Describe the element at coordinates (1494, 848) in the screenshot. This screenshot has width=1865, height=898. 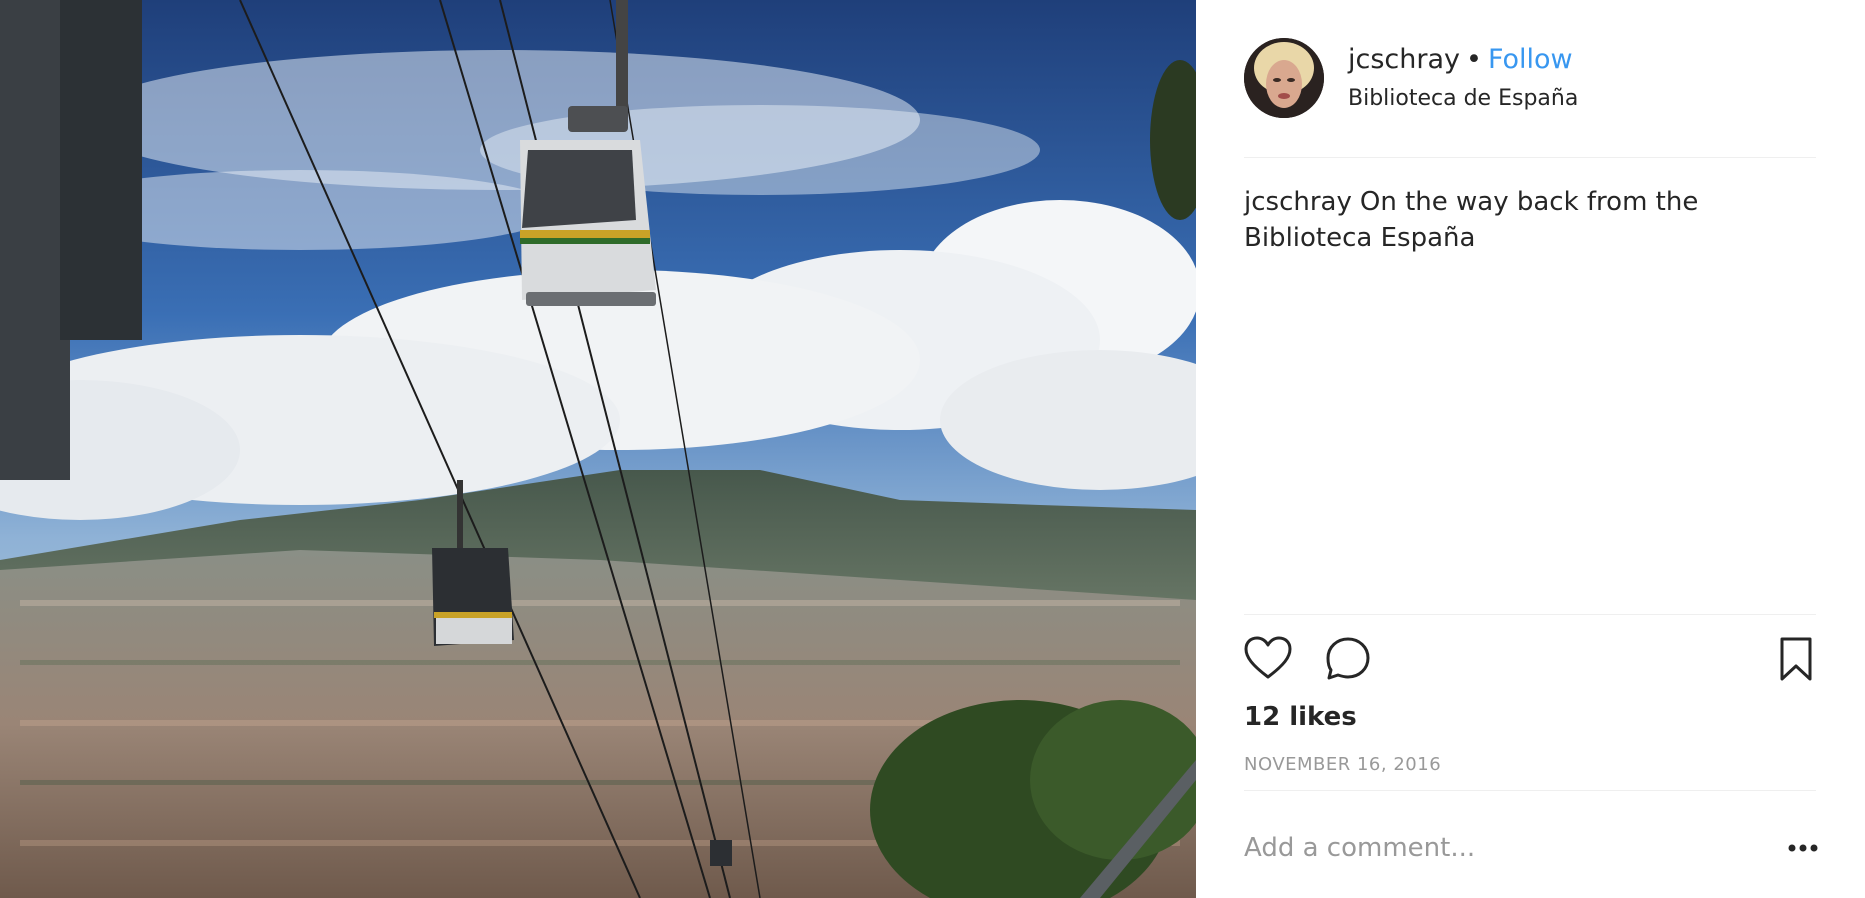
I see `comment-input` at that location.